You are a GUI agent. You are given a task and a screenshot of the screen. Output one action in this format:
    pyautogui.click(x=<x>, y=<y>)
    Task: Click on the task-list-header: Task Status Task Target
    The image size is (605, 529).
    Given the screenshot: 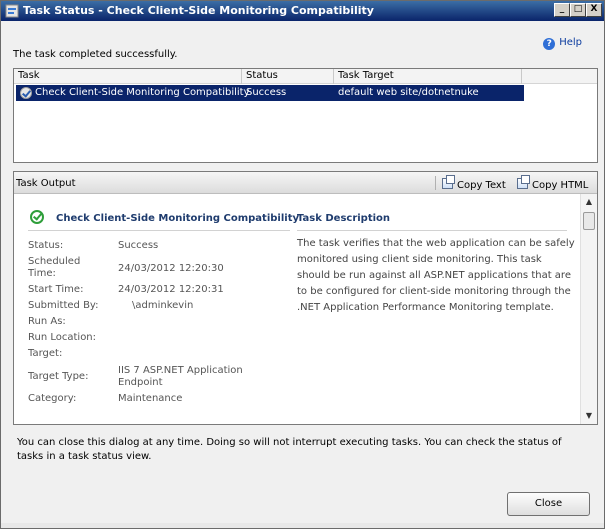 What is the action you would take?
    pyautogui.click(x=305, y=76)
    